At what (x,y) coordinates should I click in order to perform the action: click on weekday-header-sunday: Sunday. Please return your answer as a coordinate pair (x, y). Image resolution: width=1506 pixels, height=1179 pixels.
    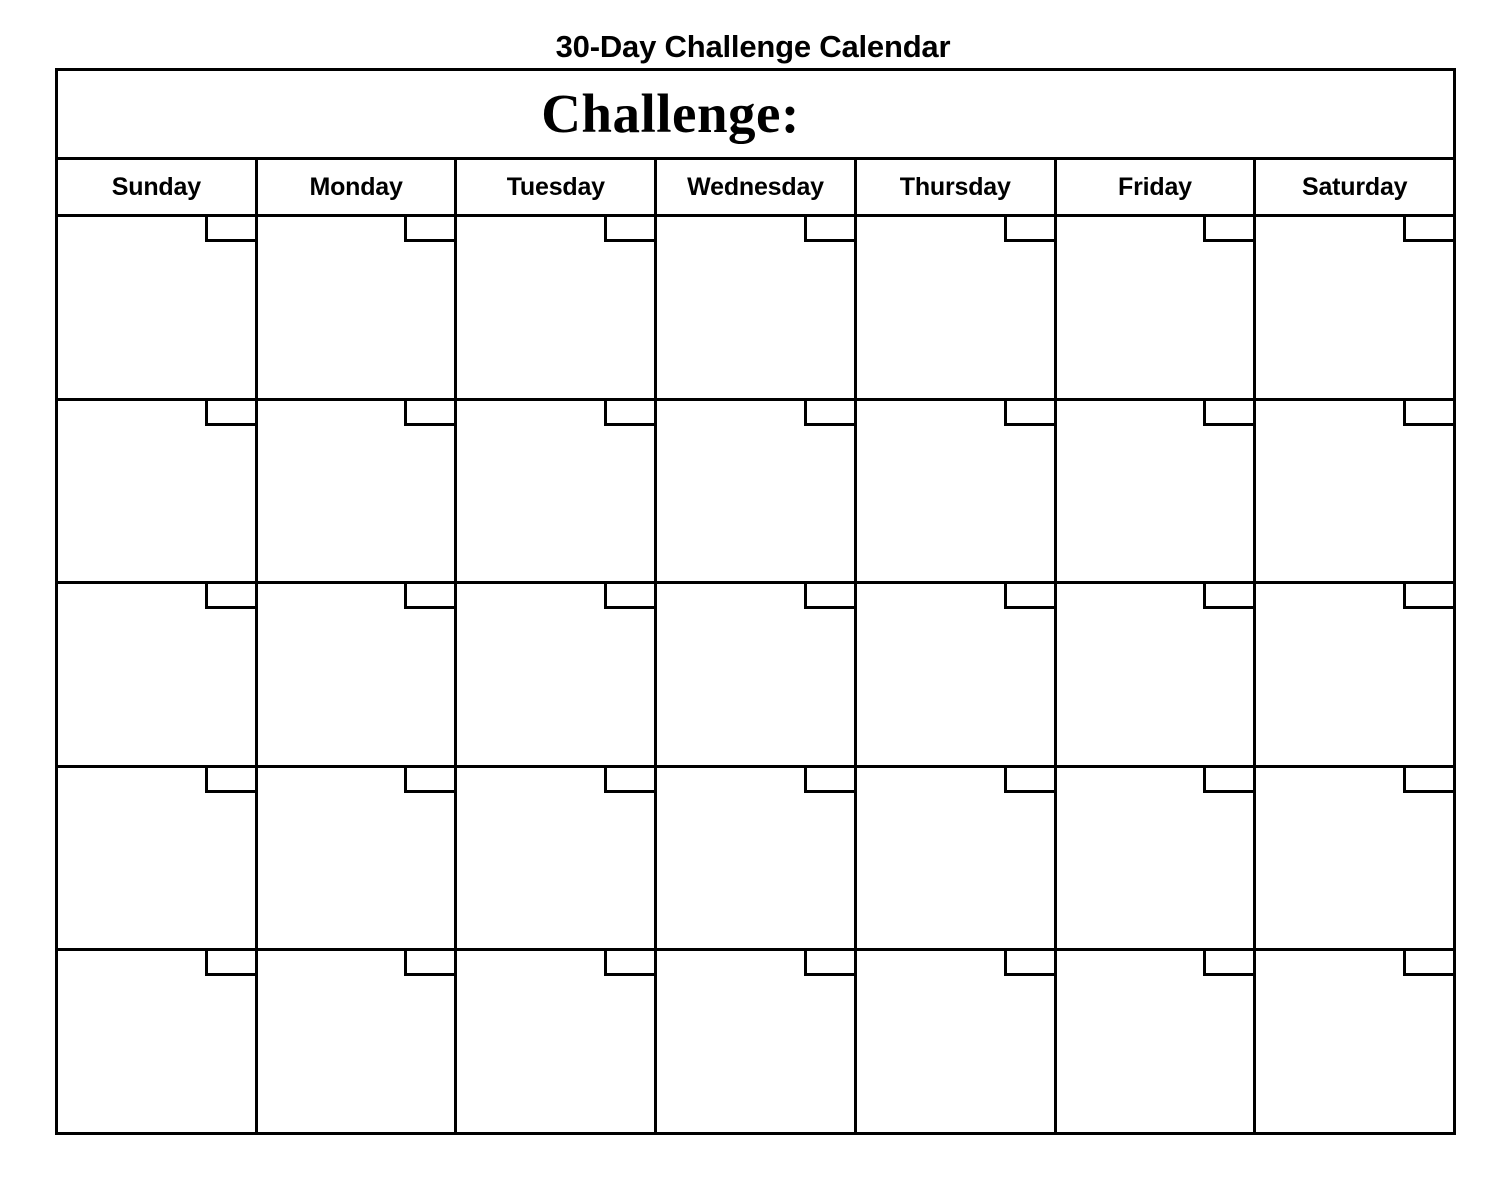
    Looking at the image, I should click on (158, 187).